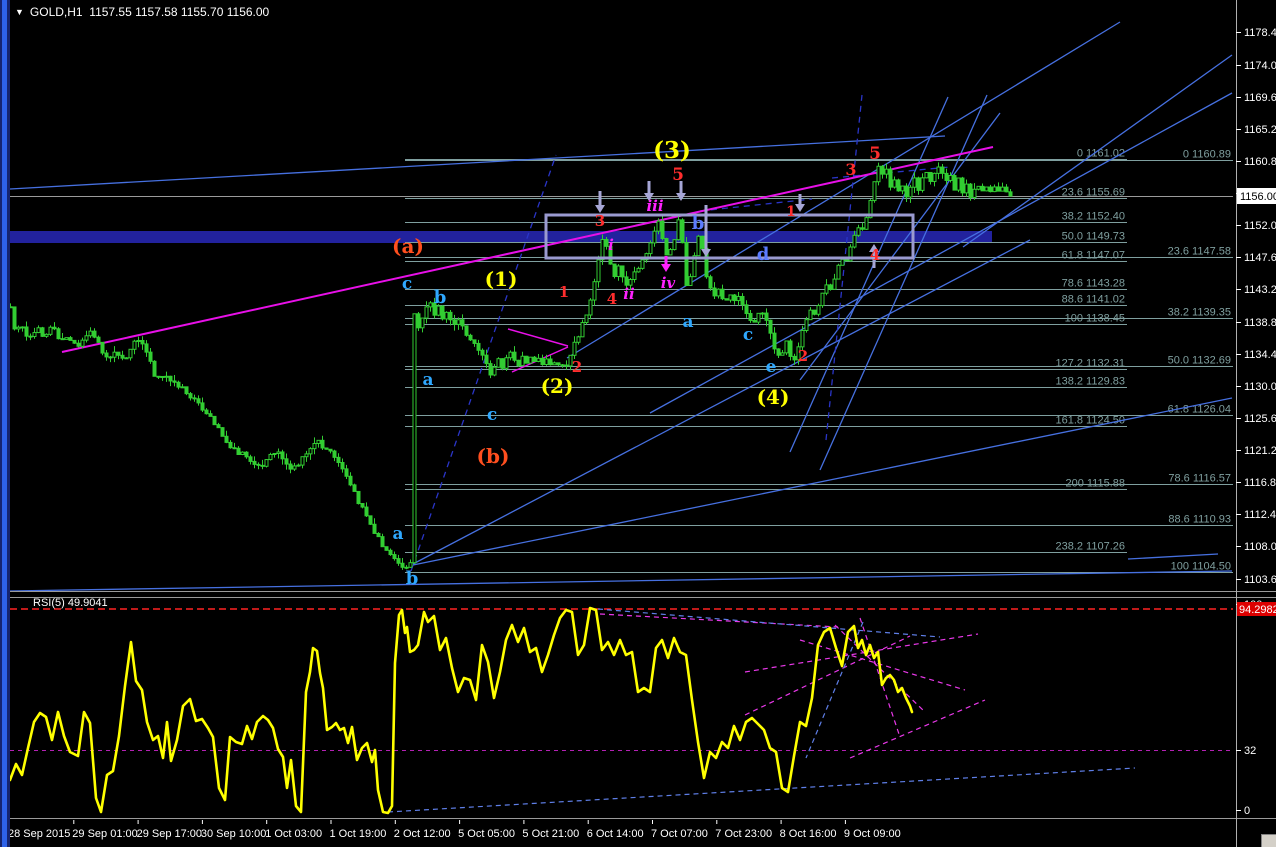  I want to click on svg-text: 1156.00, so click(1258, 197).